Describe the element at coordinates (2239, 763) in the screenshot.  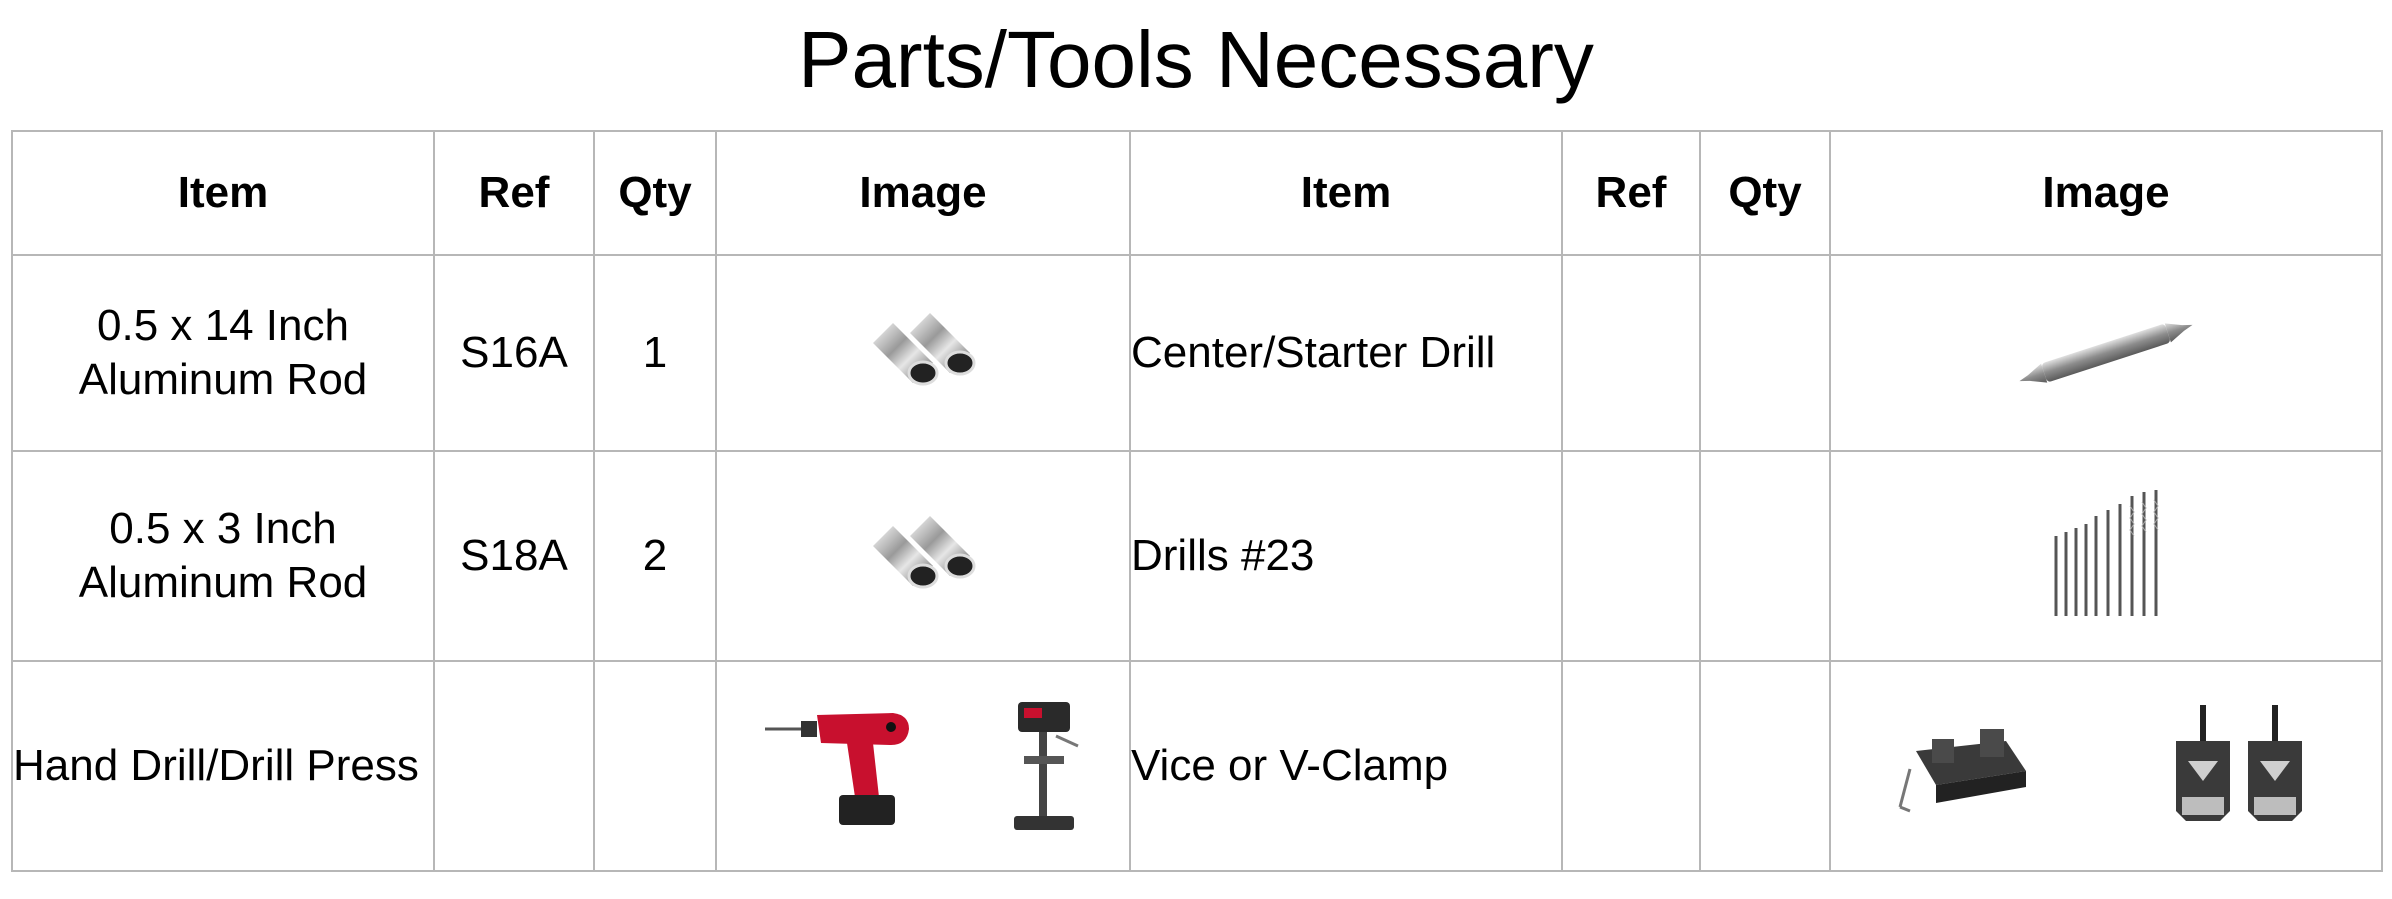
I see `v-clamp-icon` at that location.